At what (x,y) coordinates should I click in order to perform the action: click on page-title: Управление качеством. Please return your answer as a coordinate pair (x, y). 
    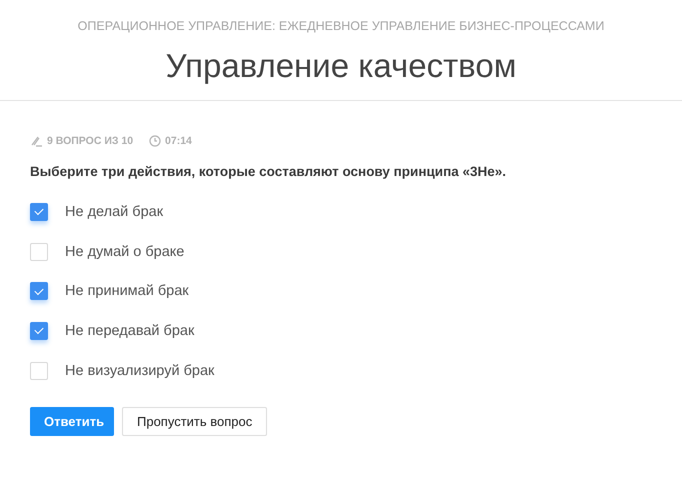
    Looking at the image, I should click on (341, 66).